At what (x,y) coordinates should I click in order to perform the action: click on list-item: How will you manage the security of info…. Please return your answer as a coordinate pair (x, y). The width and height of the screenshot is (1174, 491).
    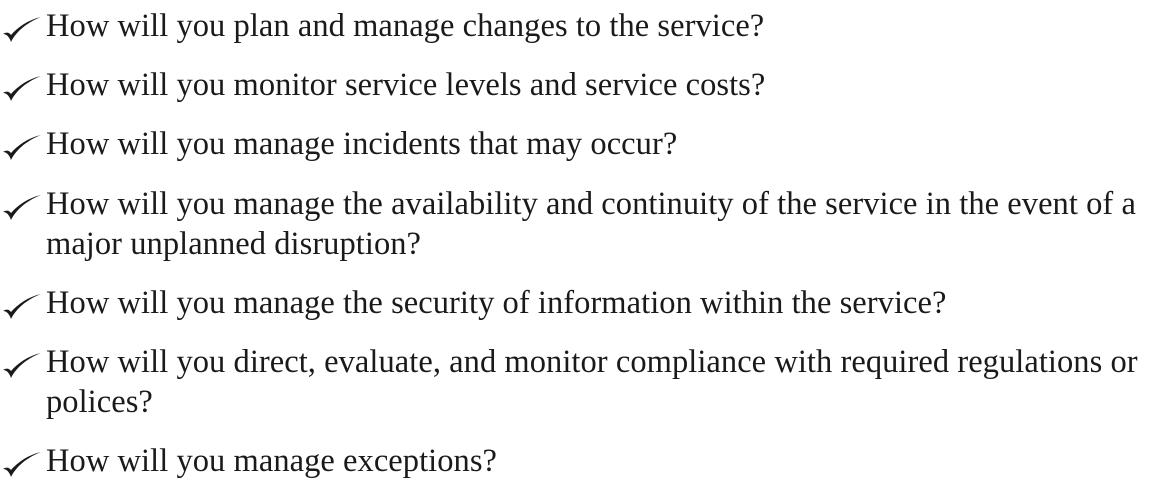
    Looking at the image, I should click on (587, 303).